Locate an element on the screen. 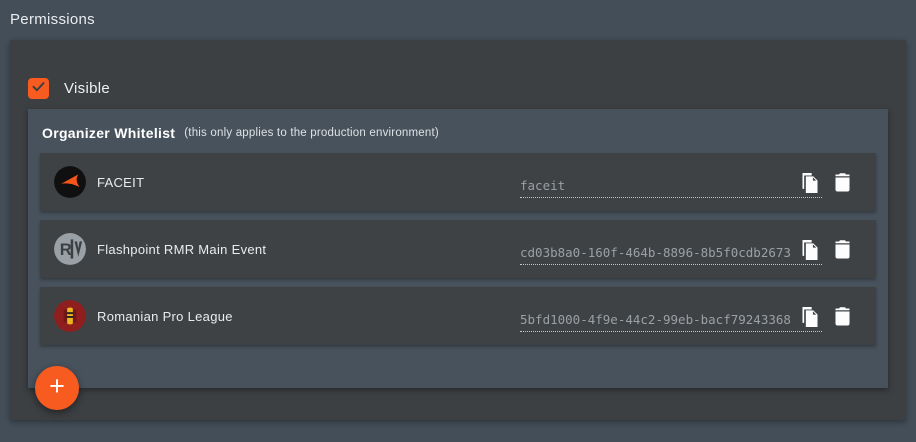 This screenshot has width=916, height=442. organizer-row: FACEIT is located at coordinates (458, 182).